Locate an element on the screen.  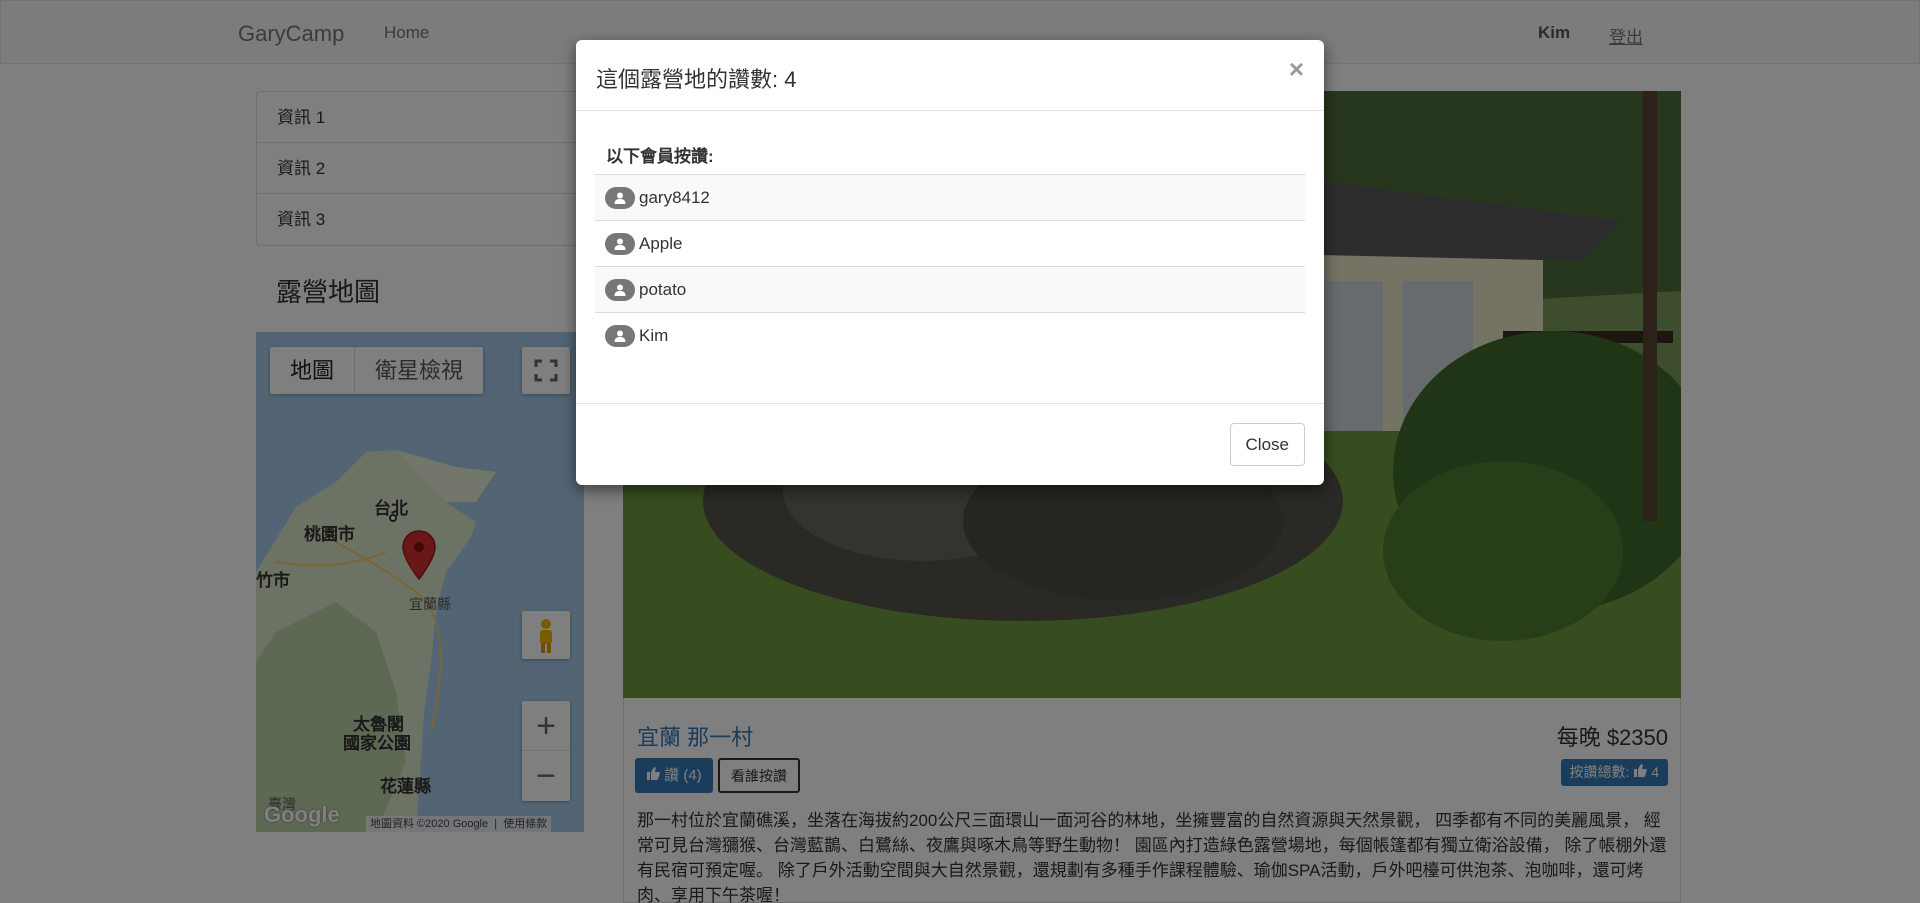
modal-header: 這個露營地的讚數: 4 × is located at coordinates (950, 75).